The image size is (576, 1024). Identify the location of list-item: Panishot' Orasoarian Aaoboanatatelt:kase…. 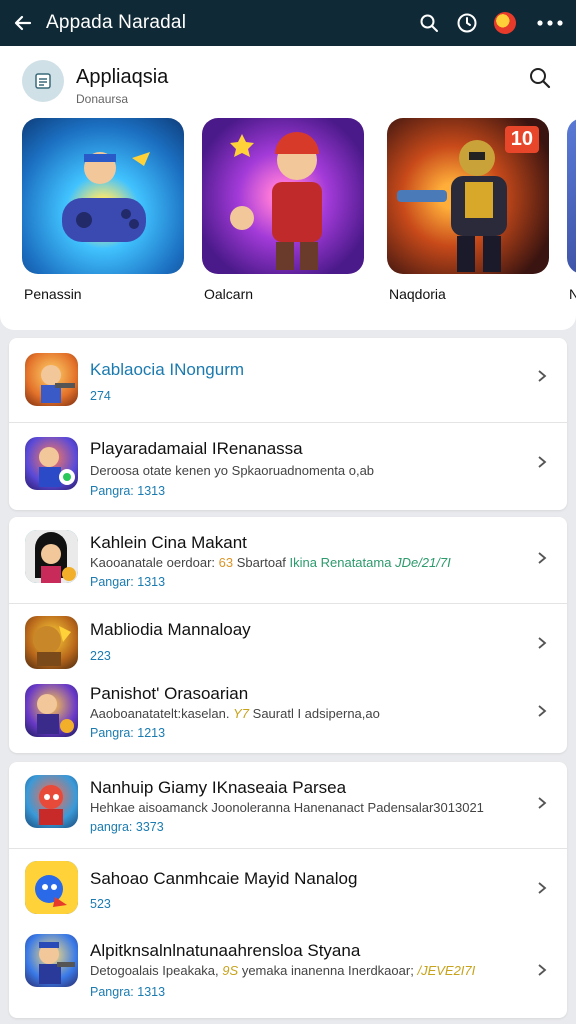
(288, 715).